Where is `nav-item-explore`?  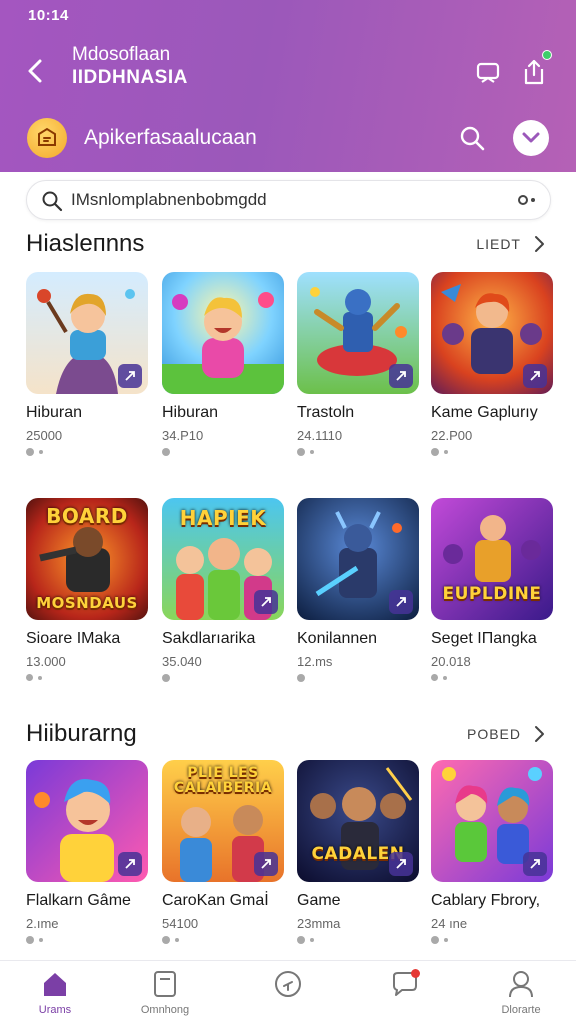
nav-item-explore is located at coordinates (288, 996).